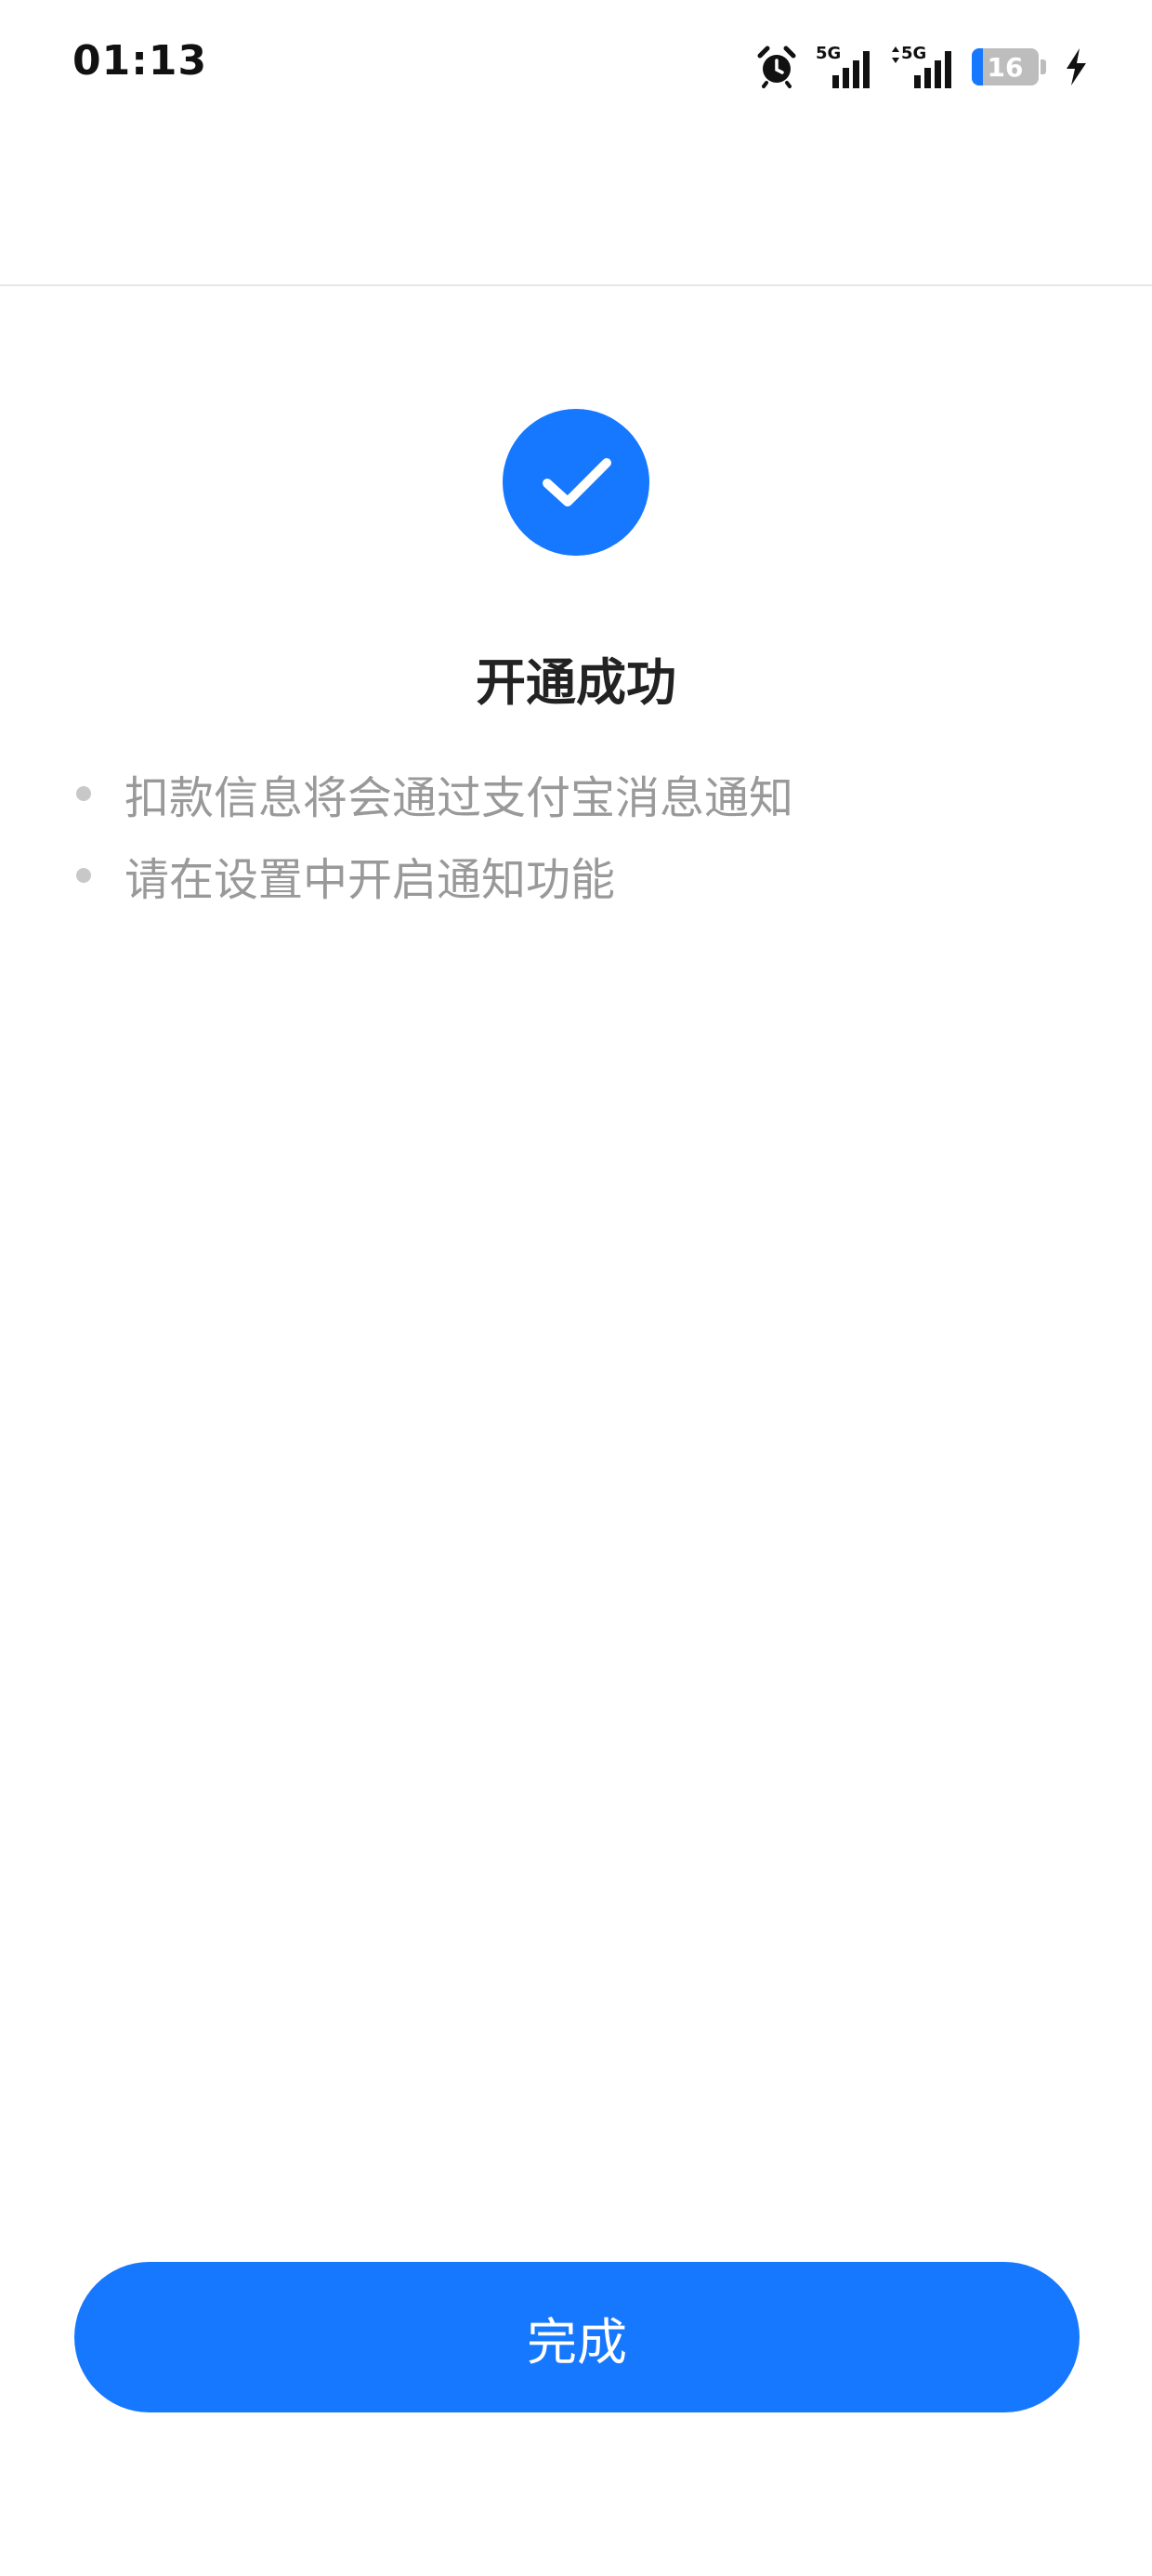 Image resolution: width=1152 pixels, height=2576 pixels. What do you see at coordinates (576, 69) in the screenshot?
I see `status-bar: 01:13 5G 5G 16` at bounding box center [576, 69].